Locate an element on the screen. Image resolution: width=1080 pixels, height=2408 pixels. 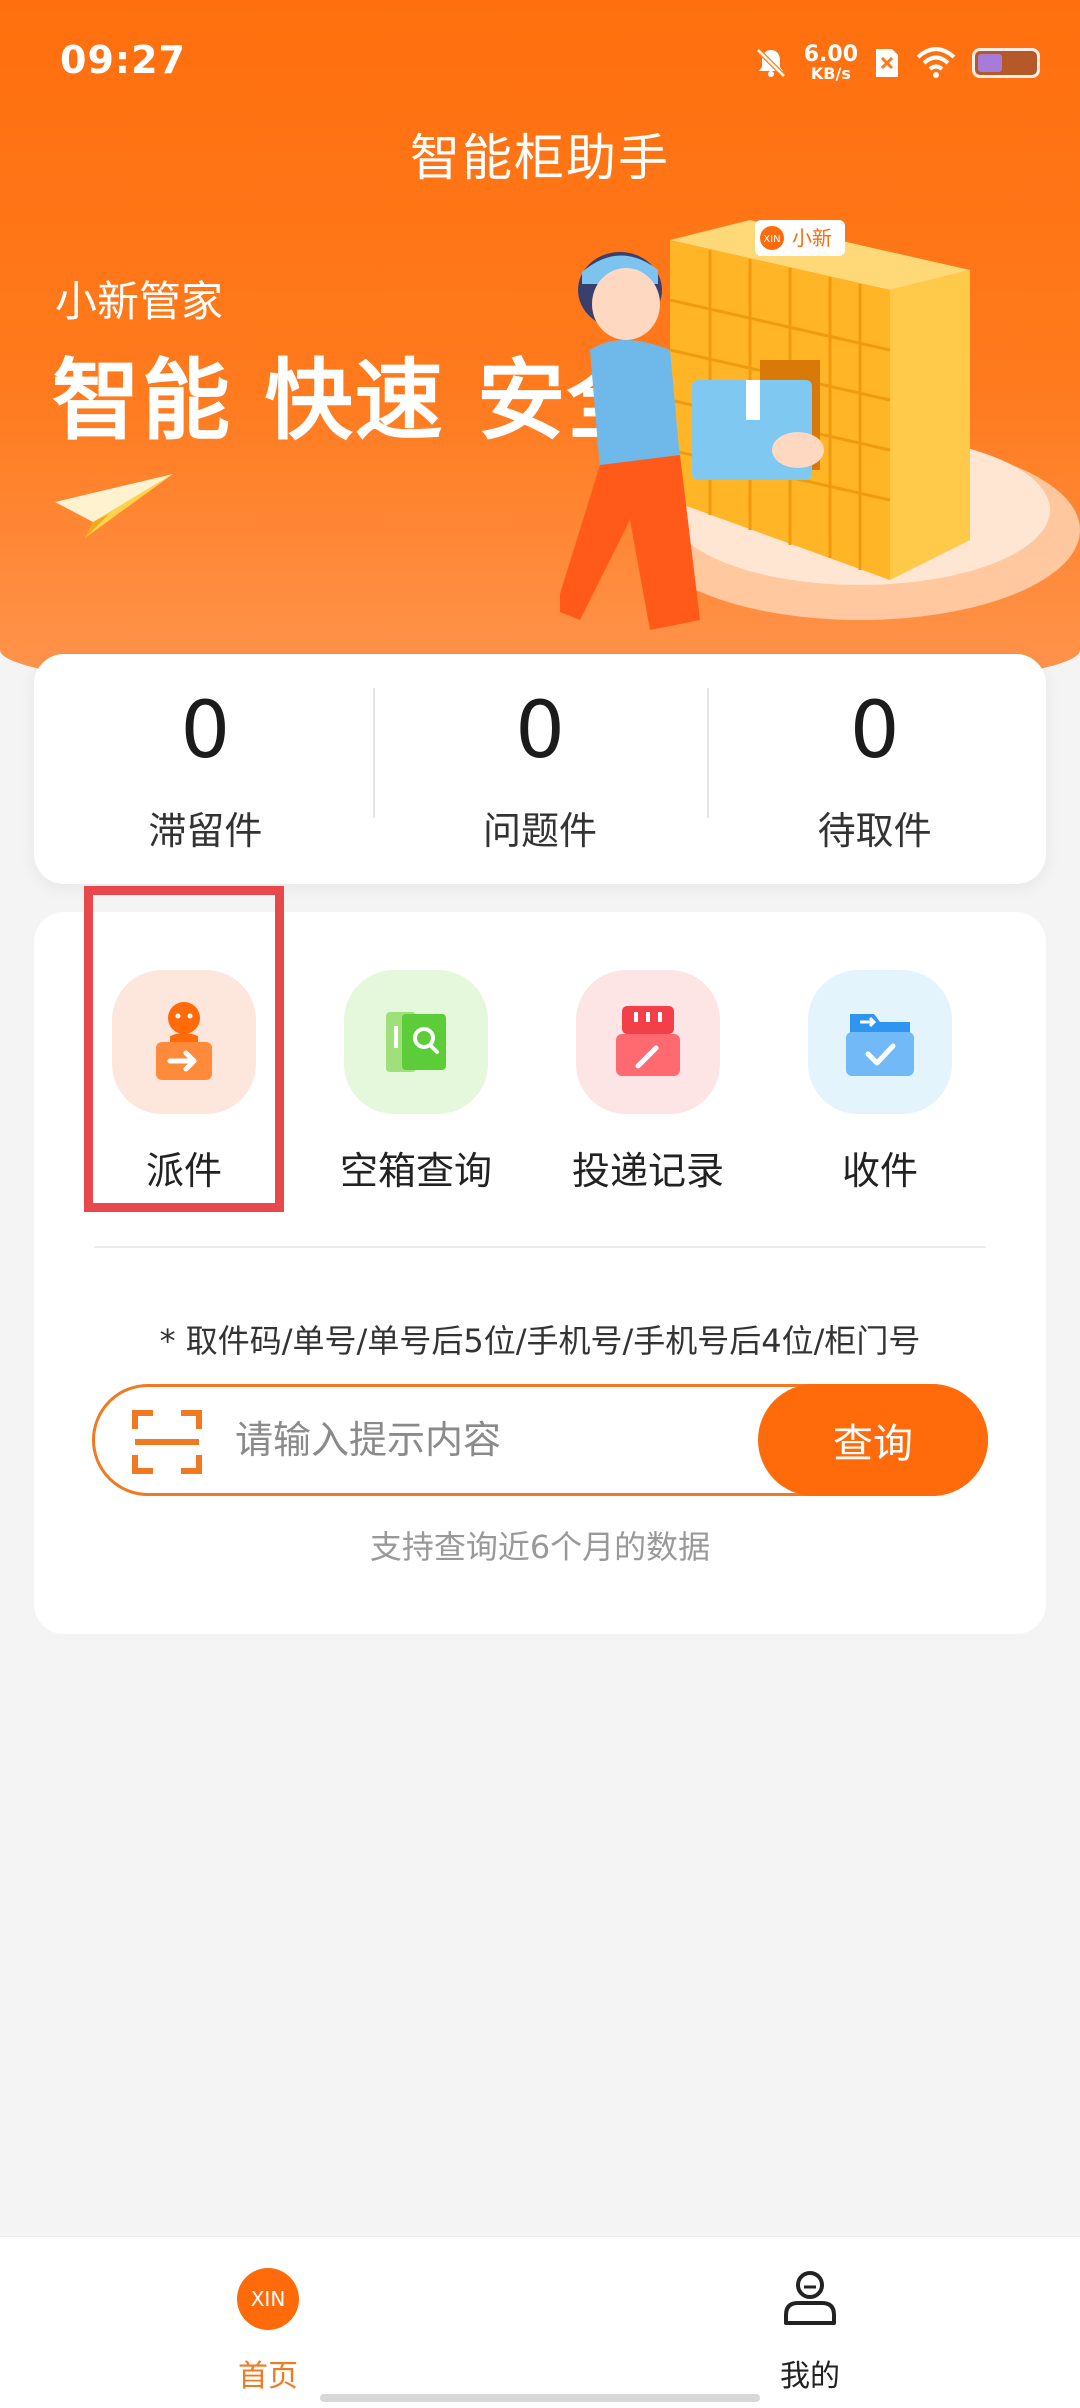
stat-retained: 0 滞留件 is located at coordinates (205, 769).